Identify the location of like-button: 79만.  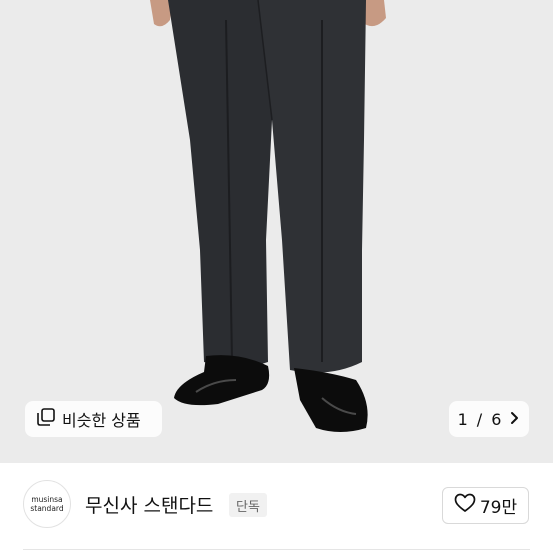
(485, 505).